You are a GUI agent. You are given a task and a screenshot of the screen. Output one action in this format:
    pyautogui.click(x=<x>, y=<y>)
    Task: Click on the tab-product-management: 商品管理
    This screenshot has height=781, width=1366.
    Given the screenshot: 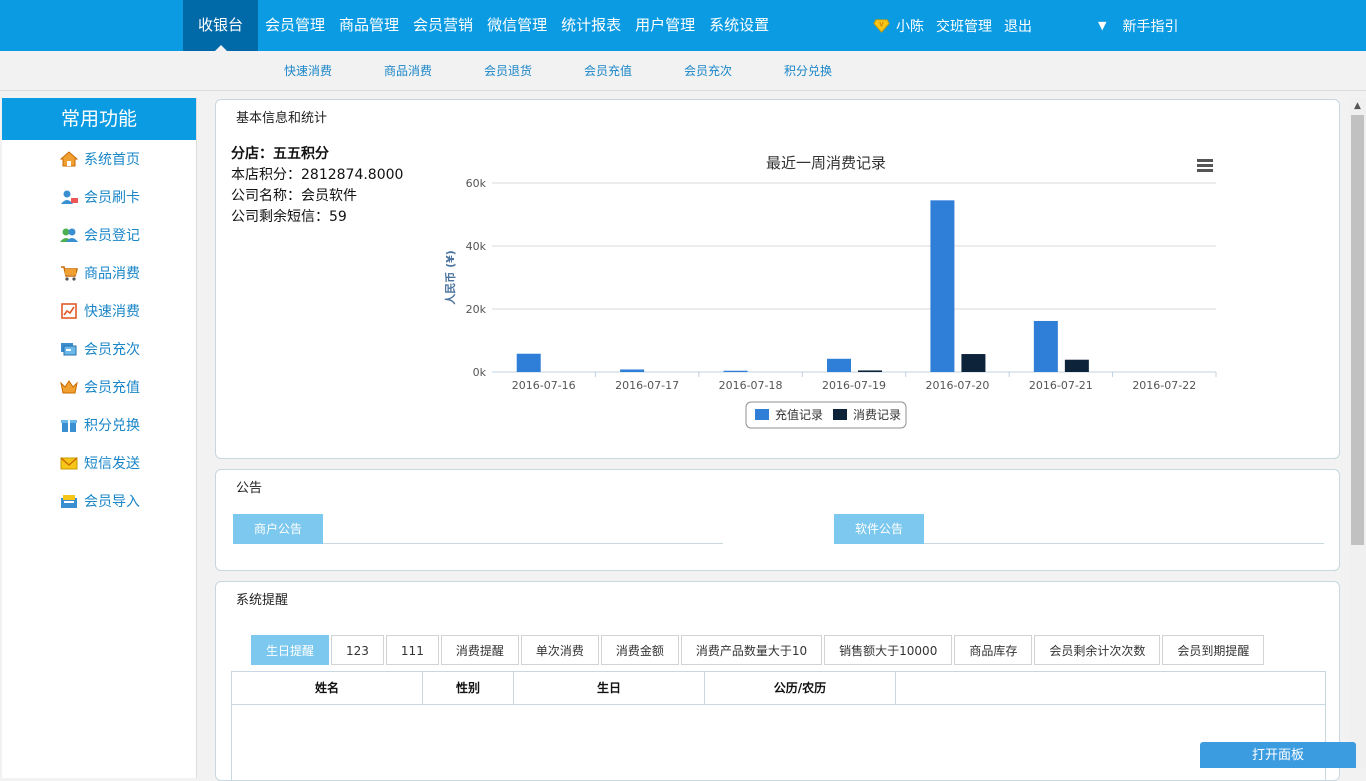 What is the action you would take?
    pyautogui.click(x=369, y=25)
    